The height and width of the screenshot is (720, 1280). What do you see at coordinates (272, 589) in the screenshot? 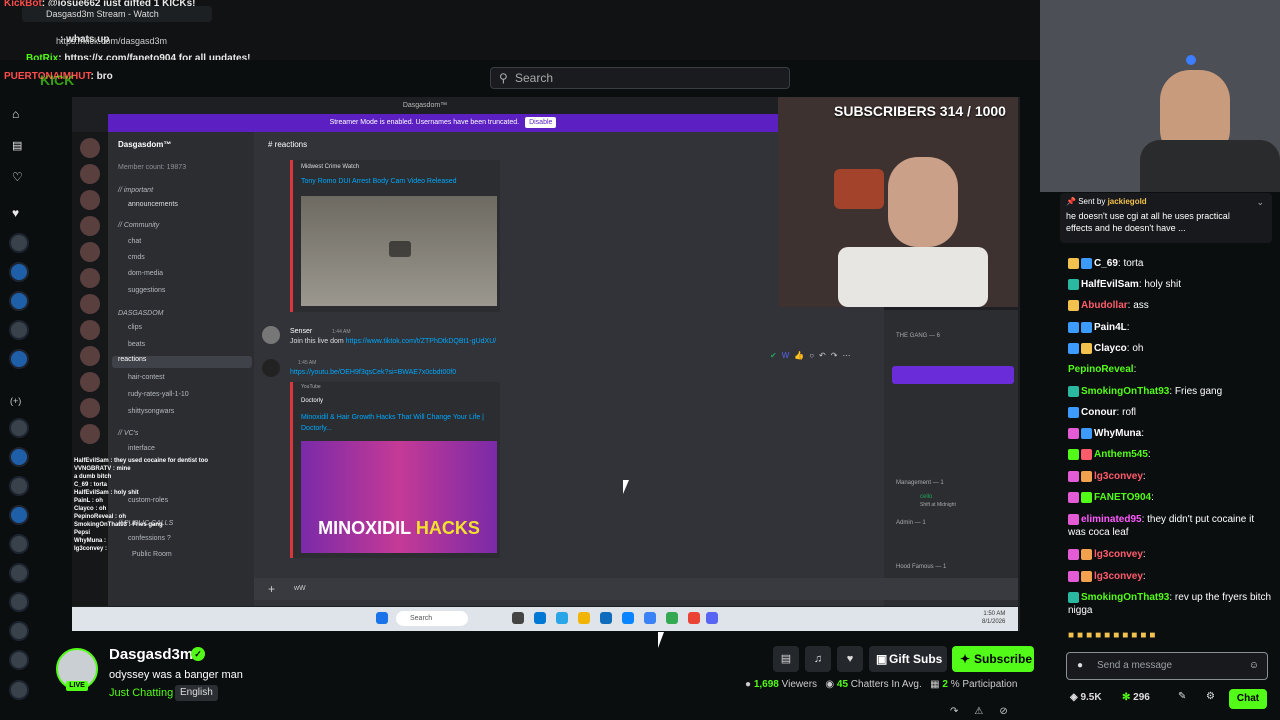
I see `add-attachment-icon: +` at bounding box center [272, 589].